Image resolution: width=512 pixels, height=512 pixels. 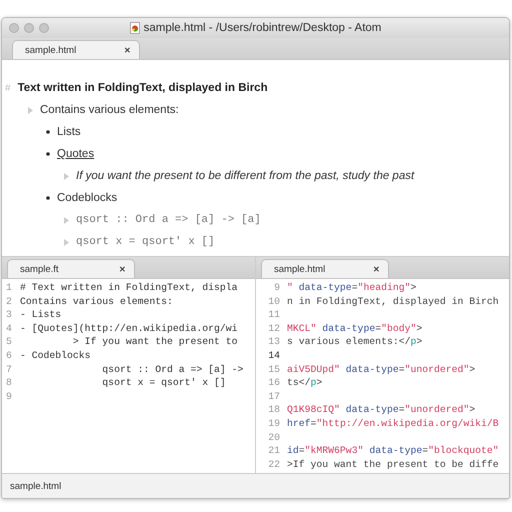 I want to click on code-line: n in FoldingText, displayed in Birch, so click(x=393, y=301).